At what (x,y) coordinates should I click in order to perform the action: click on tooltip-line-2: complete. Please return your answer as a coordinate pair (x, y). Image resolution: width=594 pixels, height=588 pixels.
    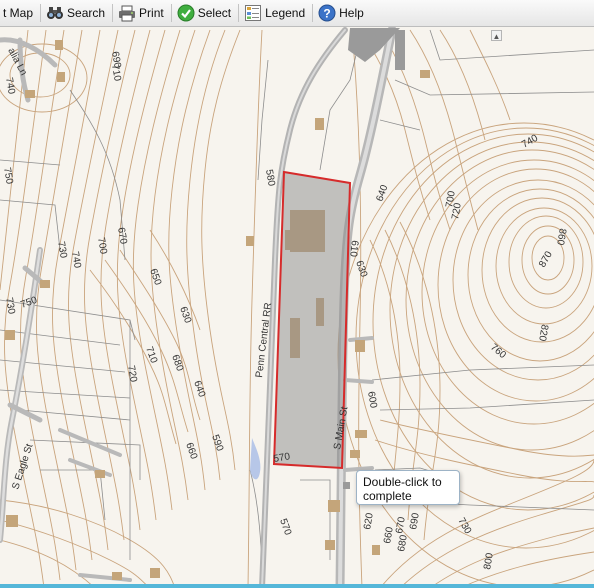
    Looking at the image, I should click on (387, 496).